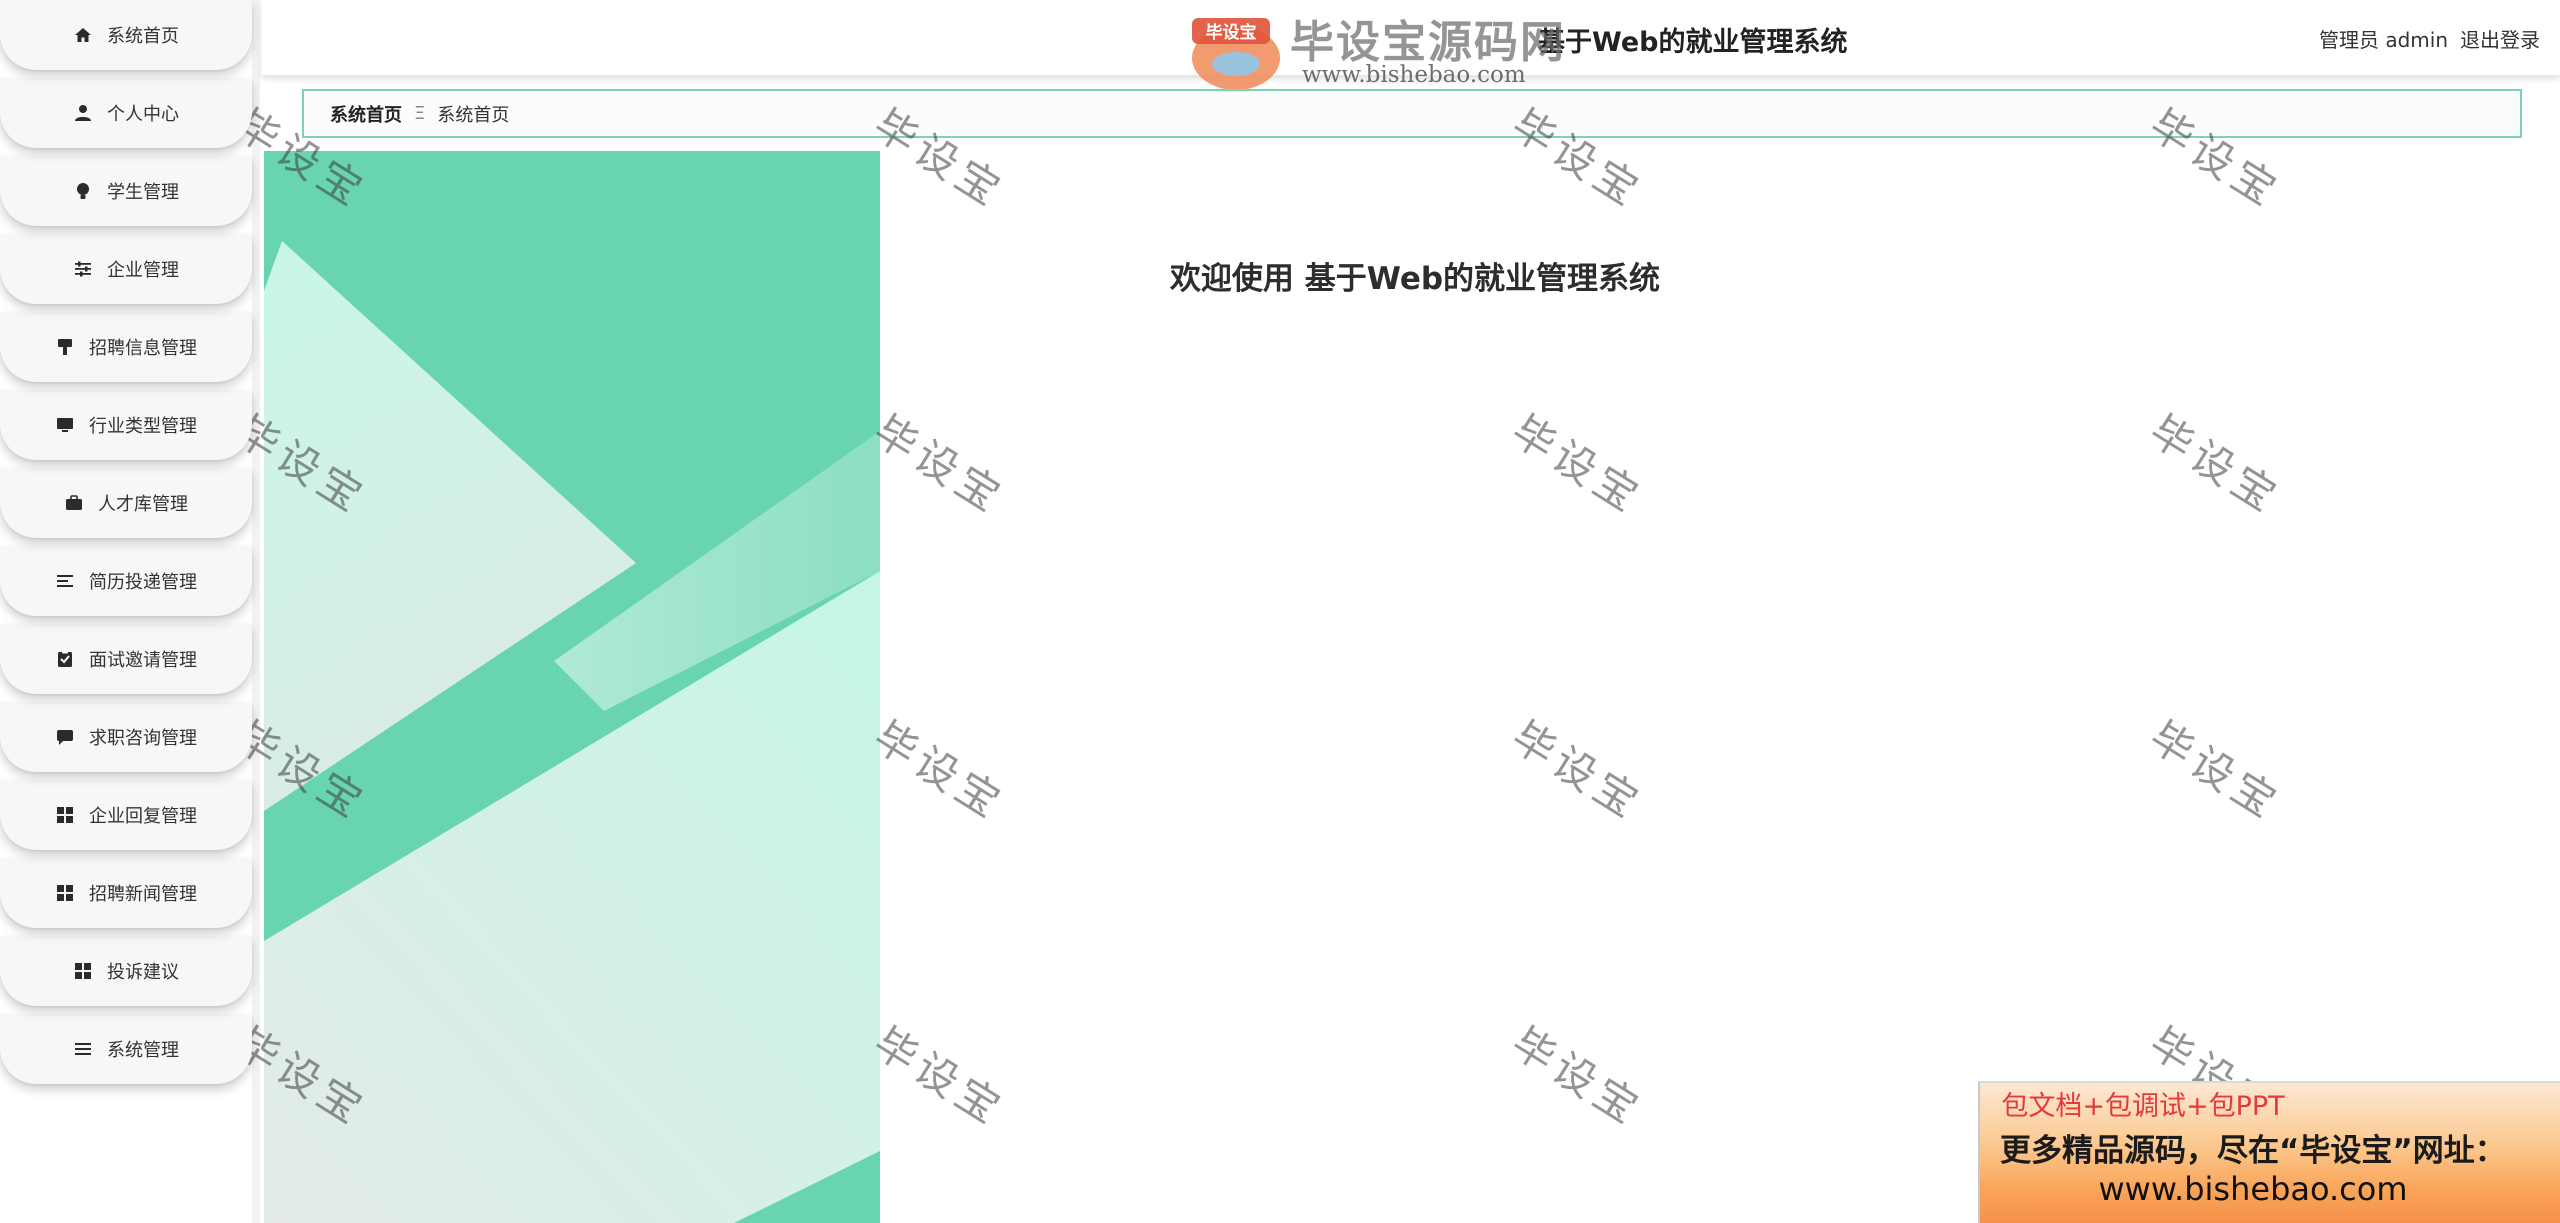  What do you see at coordinates (143, 1050) in the screenshot?
I see `sidebar-item-label: 系统管理` at bounding box center [143, 1050].